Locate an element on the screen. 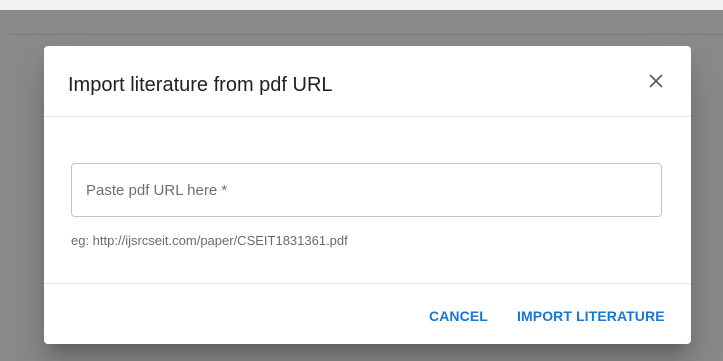 Image resolution: width=723 pixels, height=361 pixels. import-literature-button: IMPORT LITERATURE is located at coordinates (591, 316).